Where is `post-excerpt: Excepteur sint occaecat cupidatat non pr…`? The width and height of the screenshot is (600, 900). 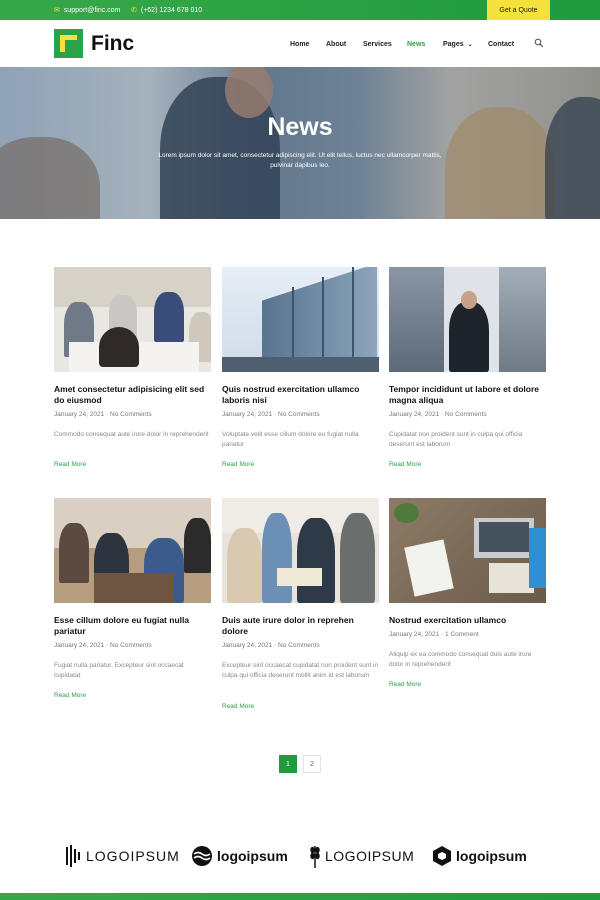
post-excerpt: Excepteur sint occaecat cupidatat non pr… is located at coordinates (300, 670).